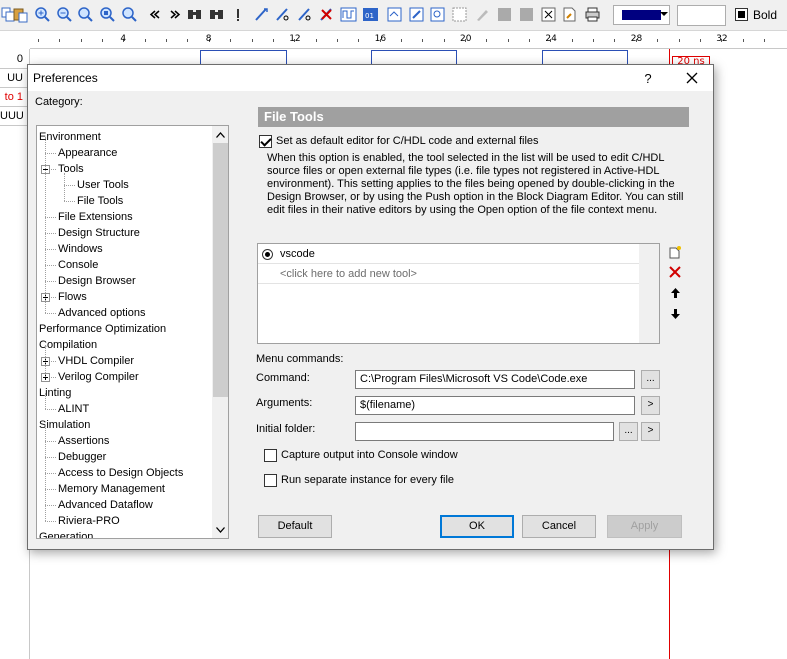  What do you see at coordinates (326, 14) in the screenshot?
I see `signal-delete-icon` at bounding box center [326, 14].